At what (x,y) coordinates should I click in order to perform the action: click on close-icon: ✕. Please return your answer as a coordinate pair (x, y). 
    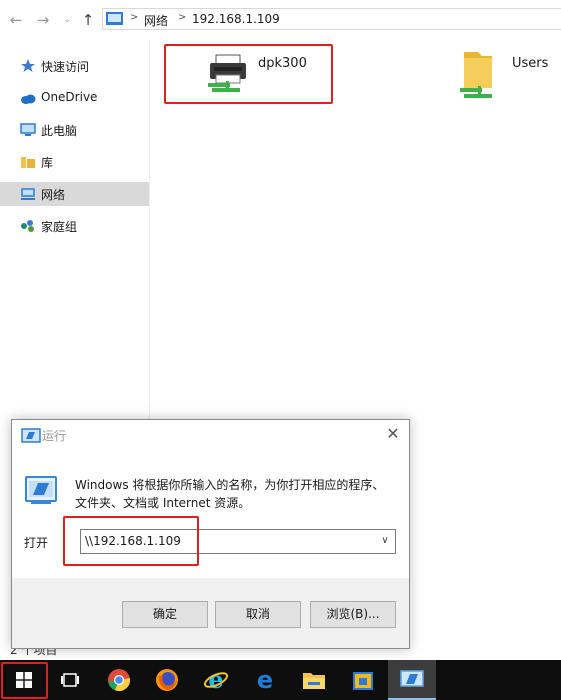
    Looking at the image, I should click on (393, 434).